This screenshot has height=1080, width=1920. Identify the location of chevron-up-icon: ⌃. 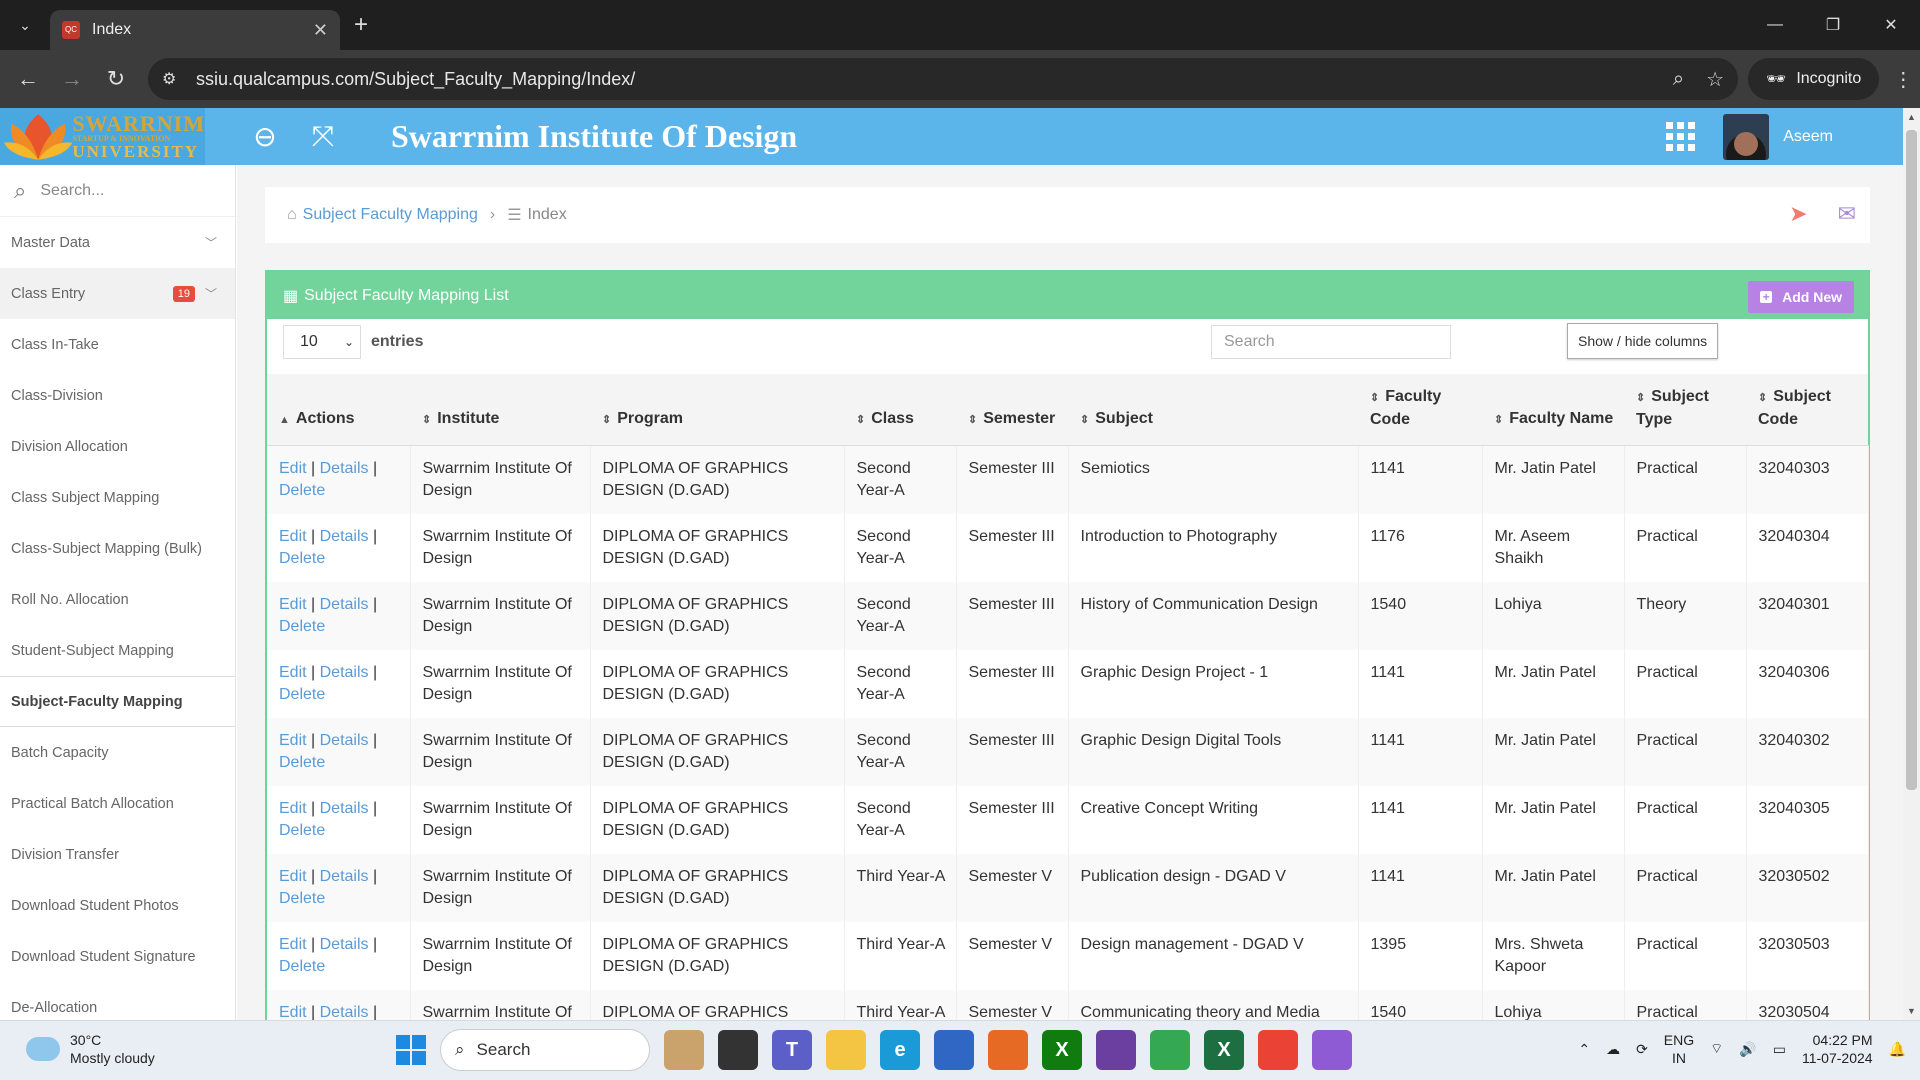
(1584, 1049).